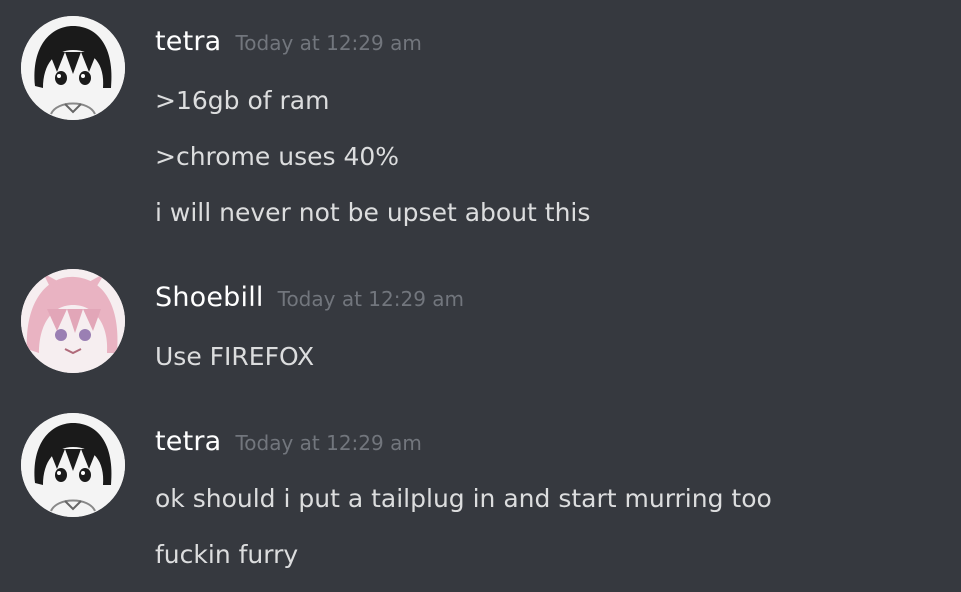 This screenshot has width=961, height=592. Describe the element at coordinates (227, 554) in the screenshot. I see `message-text: fuckin furry` at that location.